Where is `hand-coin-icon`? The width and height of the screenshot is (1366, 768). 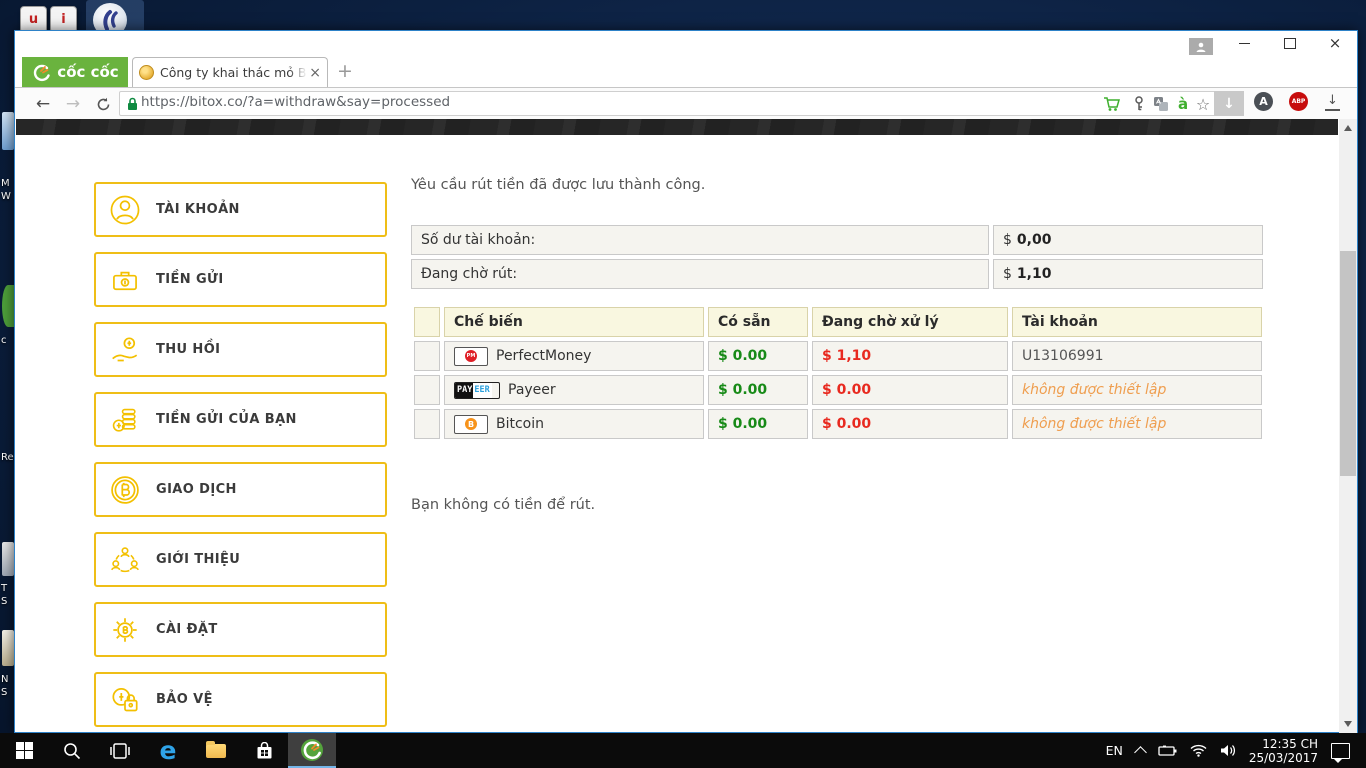
hand-coin-icon is located at coordinates (125, 348).